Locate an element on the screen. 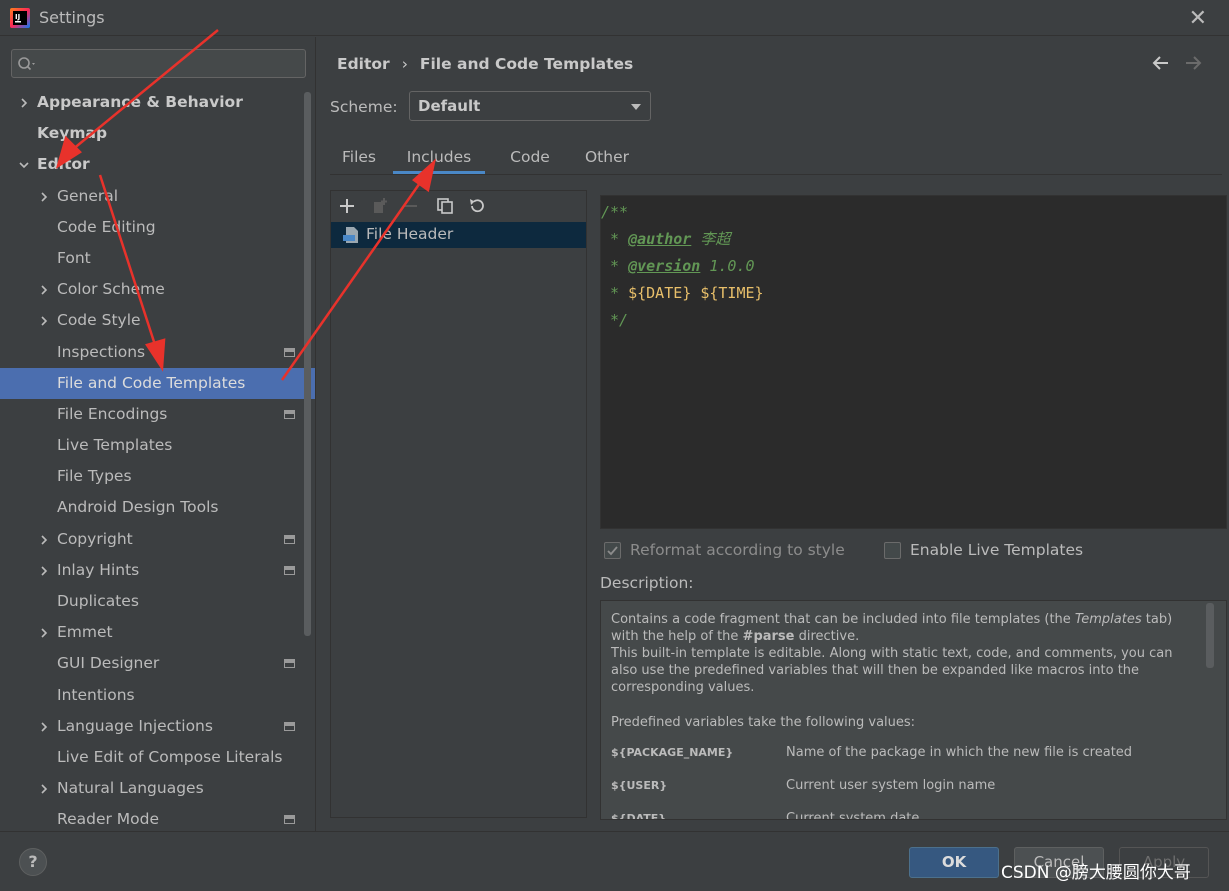 This screenshot has height=891, width=1229. sidebar-item-code-editing: Code Editing is located at coordinates (157, 227).